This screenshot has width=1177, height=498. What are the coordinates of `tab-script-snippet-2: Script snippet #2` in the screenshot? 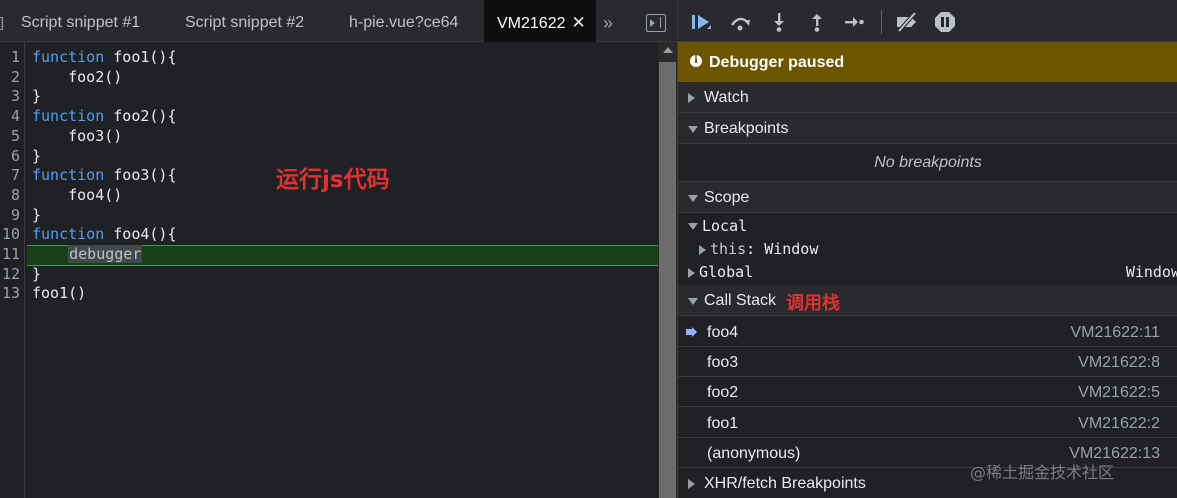 It's located at (244, 21).